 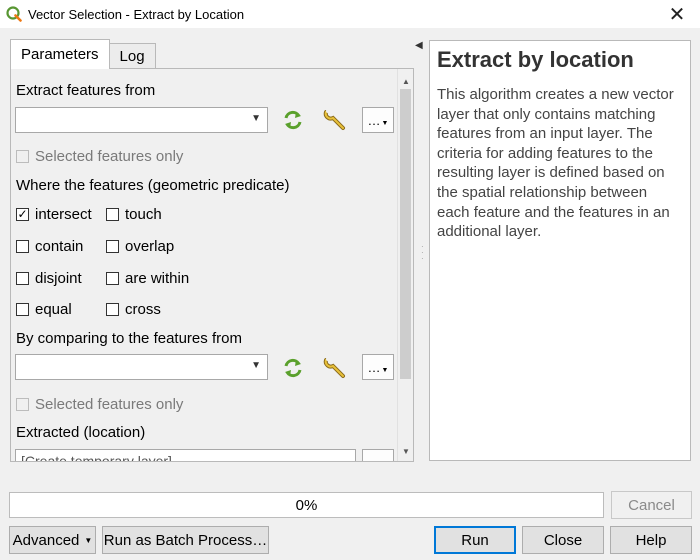 I want to click on title-bar: Vector Selection - Extract by Location ✕, so click(x=350, y=14).